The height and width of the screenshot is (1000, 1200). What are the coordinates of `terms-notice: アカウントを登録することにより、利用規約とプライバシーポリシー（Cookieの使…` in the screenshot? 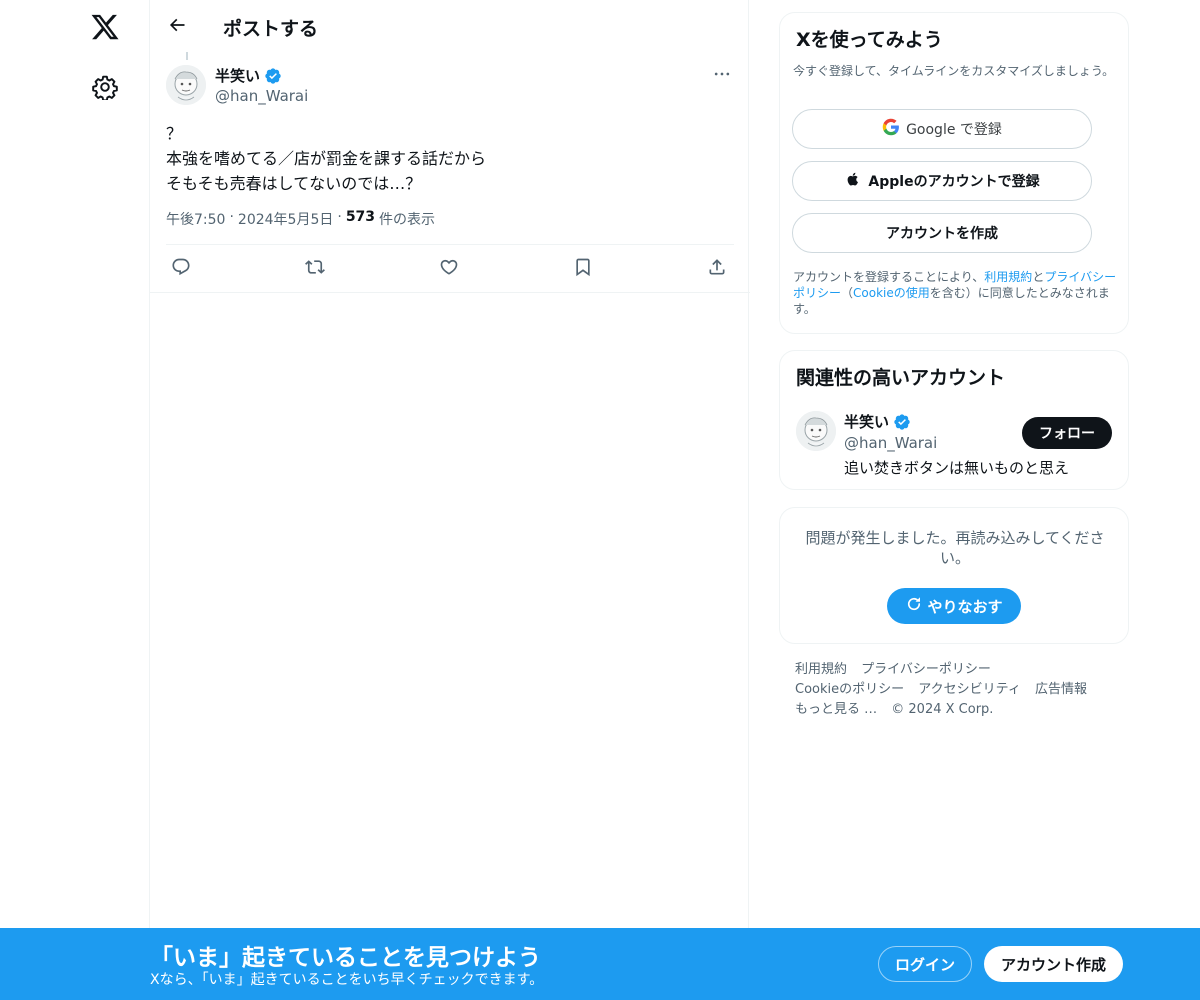 It's located at (957, 293).